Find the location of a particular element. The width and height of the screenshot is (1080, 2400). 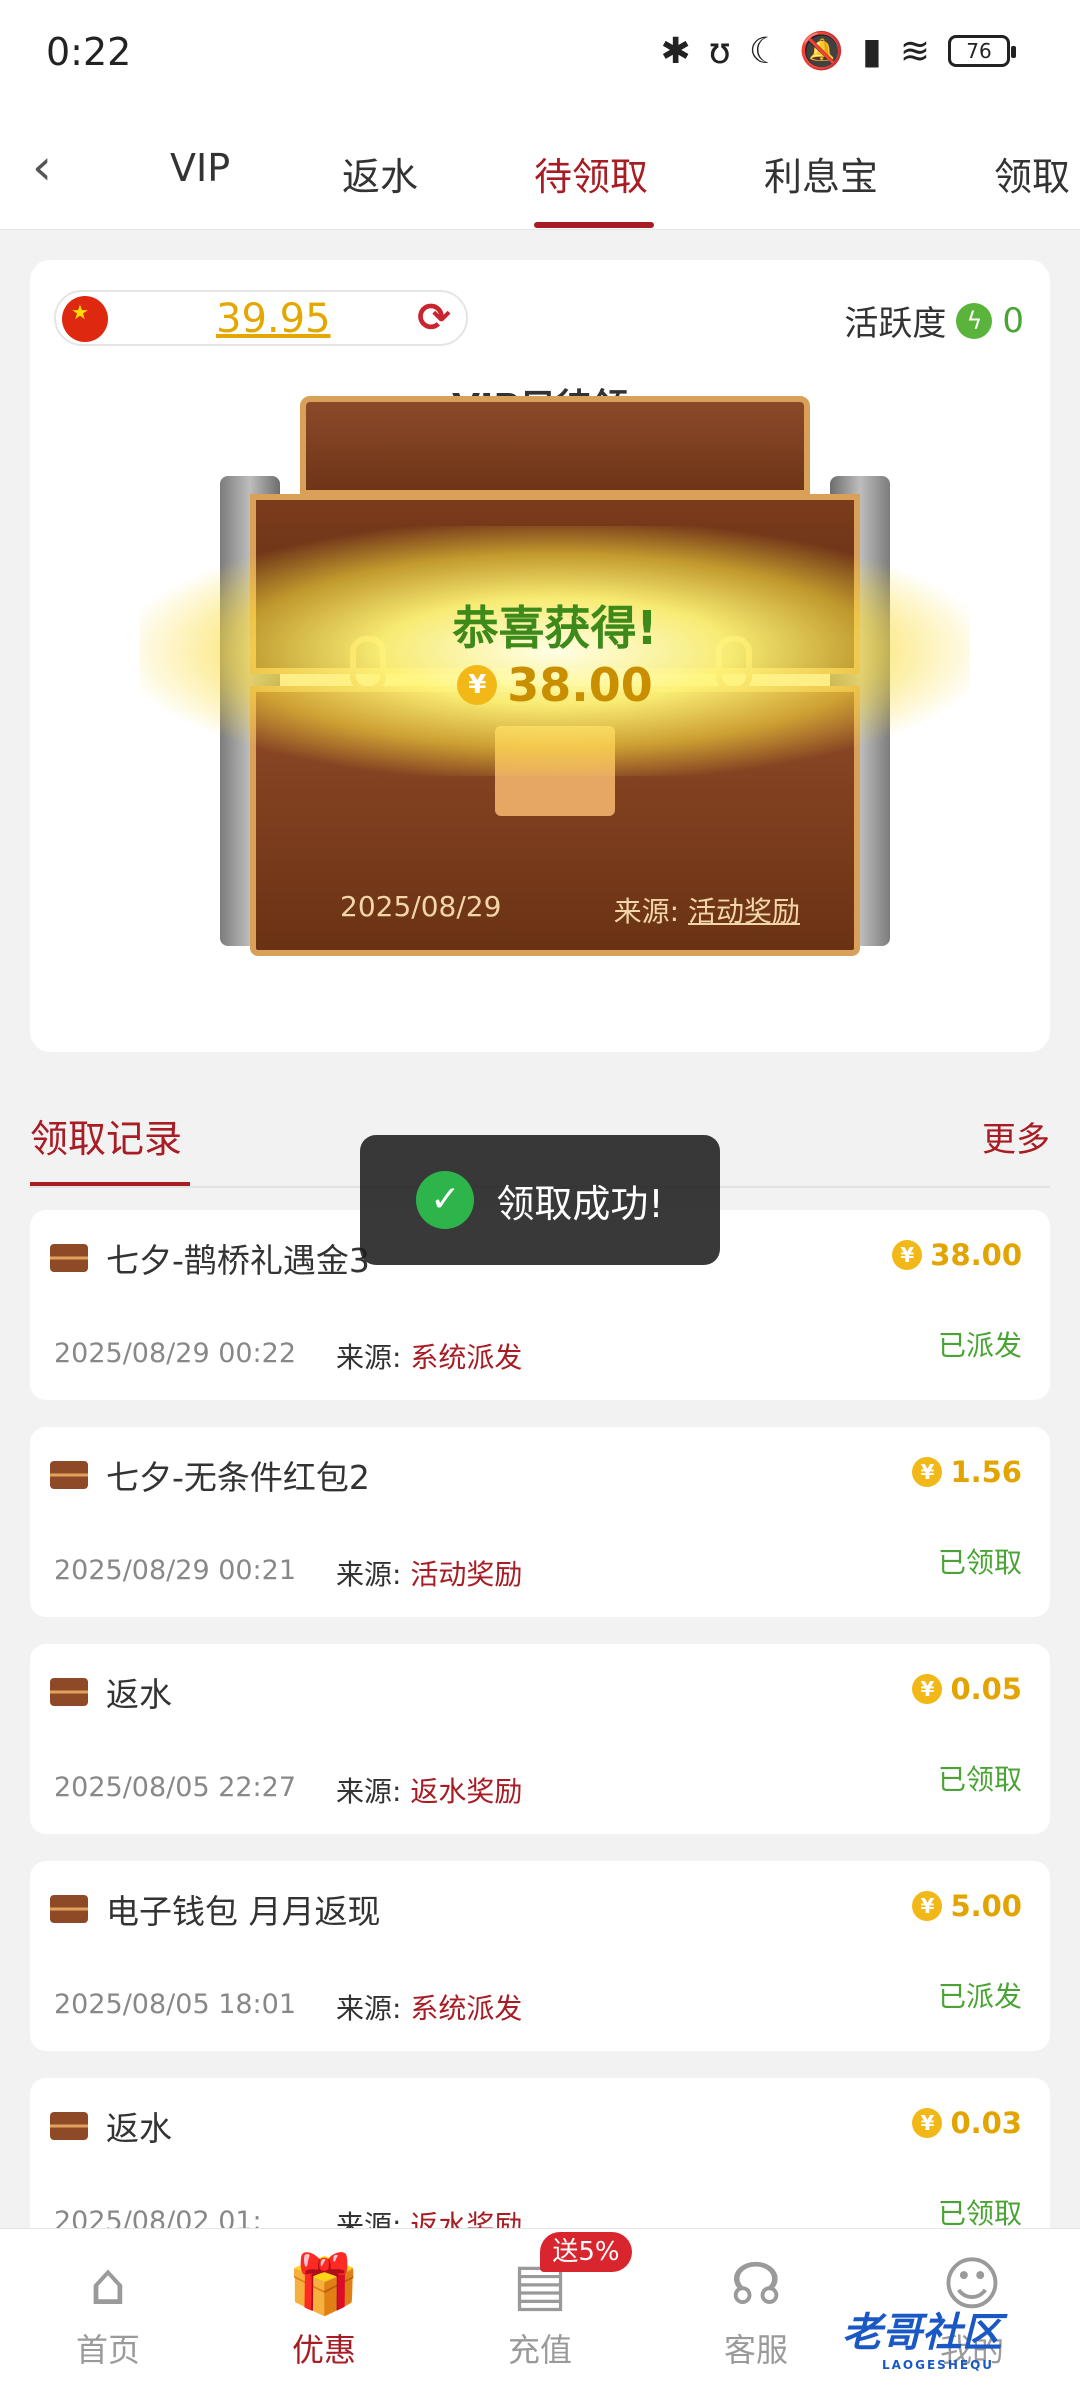

watermark-text: 老哥社区 is located at coordinates (922, 2333).